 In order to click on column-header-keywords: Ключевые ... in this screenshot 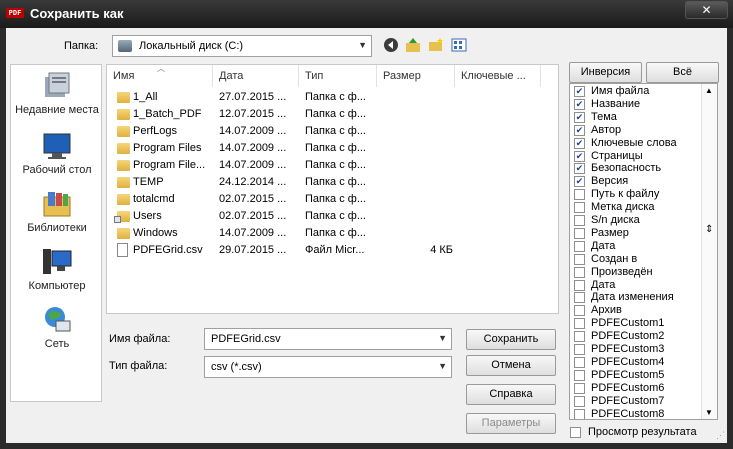, I will do `click(498, 76)`.